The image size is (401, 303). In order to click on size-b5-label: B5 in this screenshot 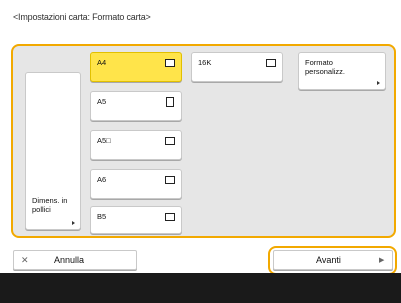, I will do `click(102, 216)`.